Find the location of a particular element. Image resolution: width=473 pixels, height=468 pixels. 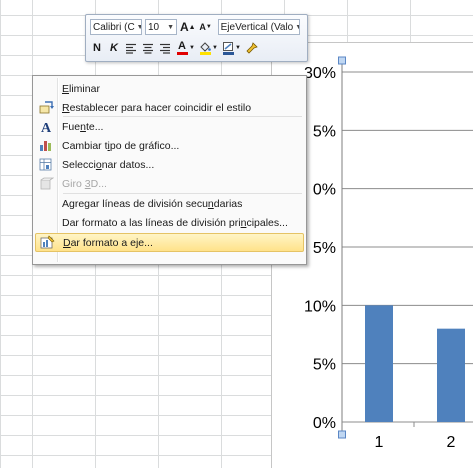

align-left-icon is located at coordinates (131, 48).